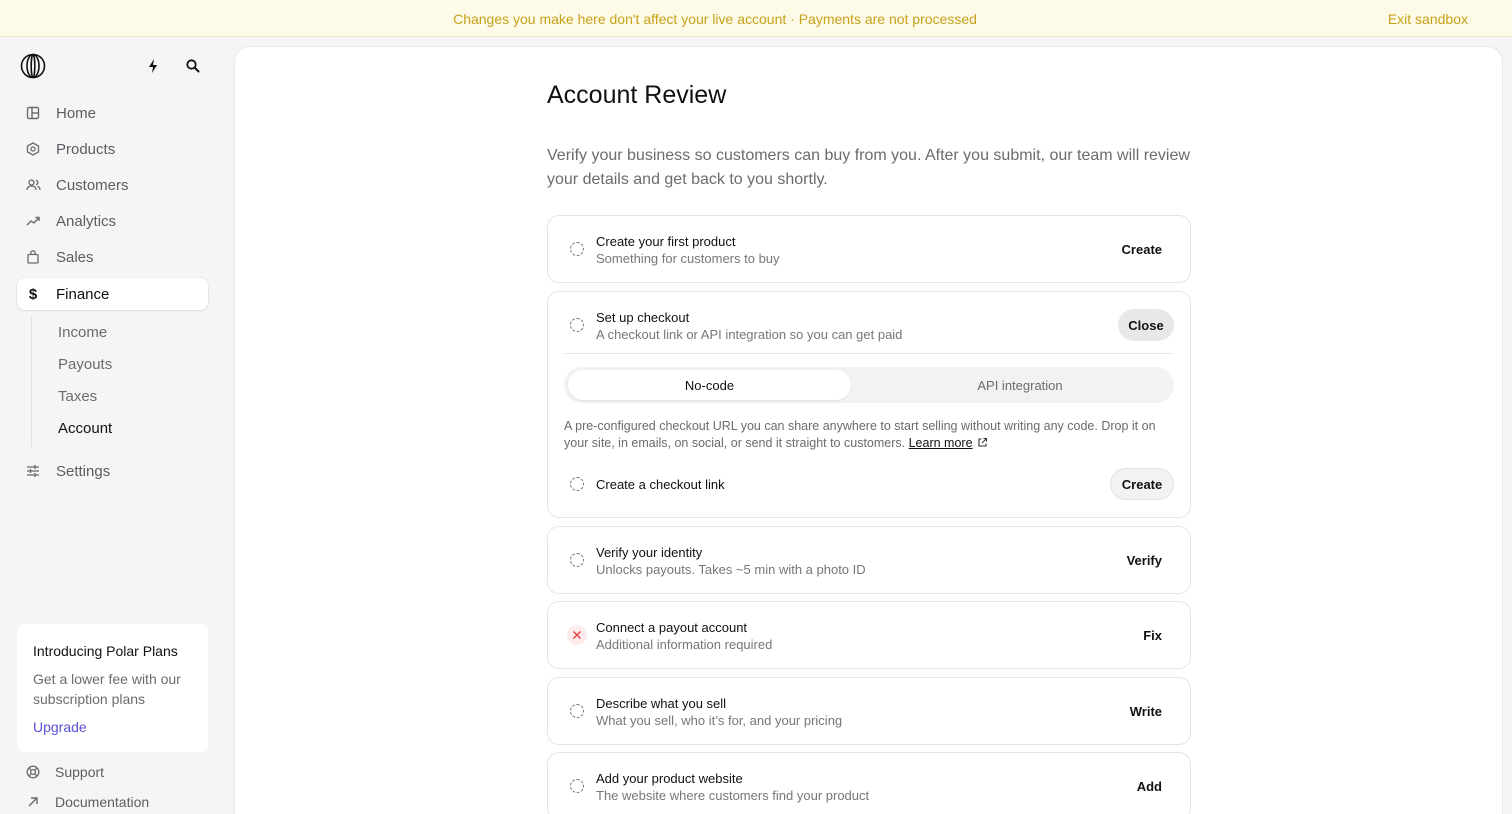 This screenshot has height=814, width=1512. I want to click on verify-identity-button: Verify, so click(1144, 560).